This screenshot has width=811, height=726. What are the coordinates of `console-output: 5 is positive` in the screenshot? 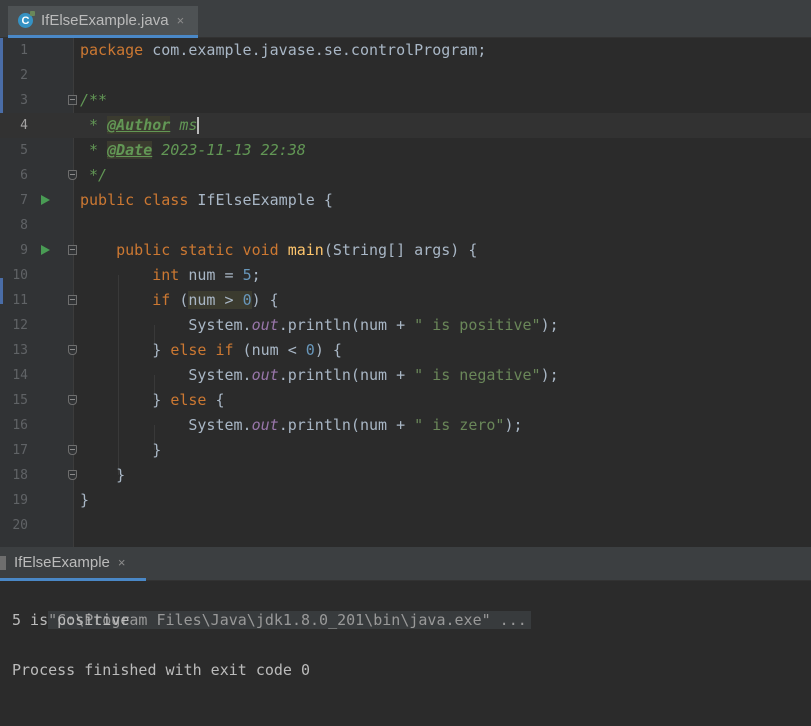 It's located at (71, 620).